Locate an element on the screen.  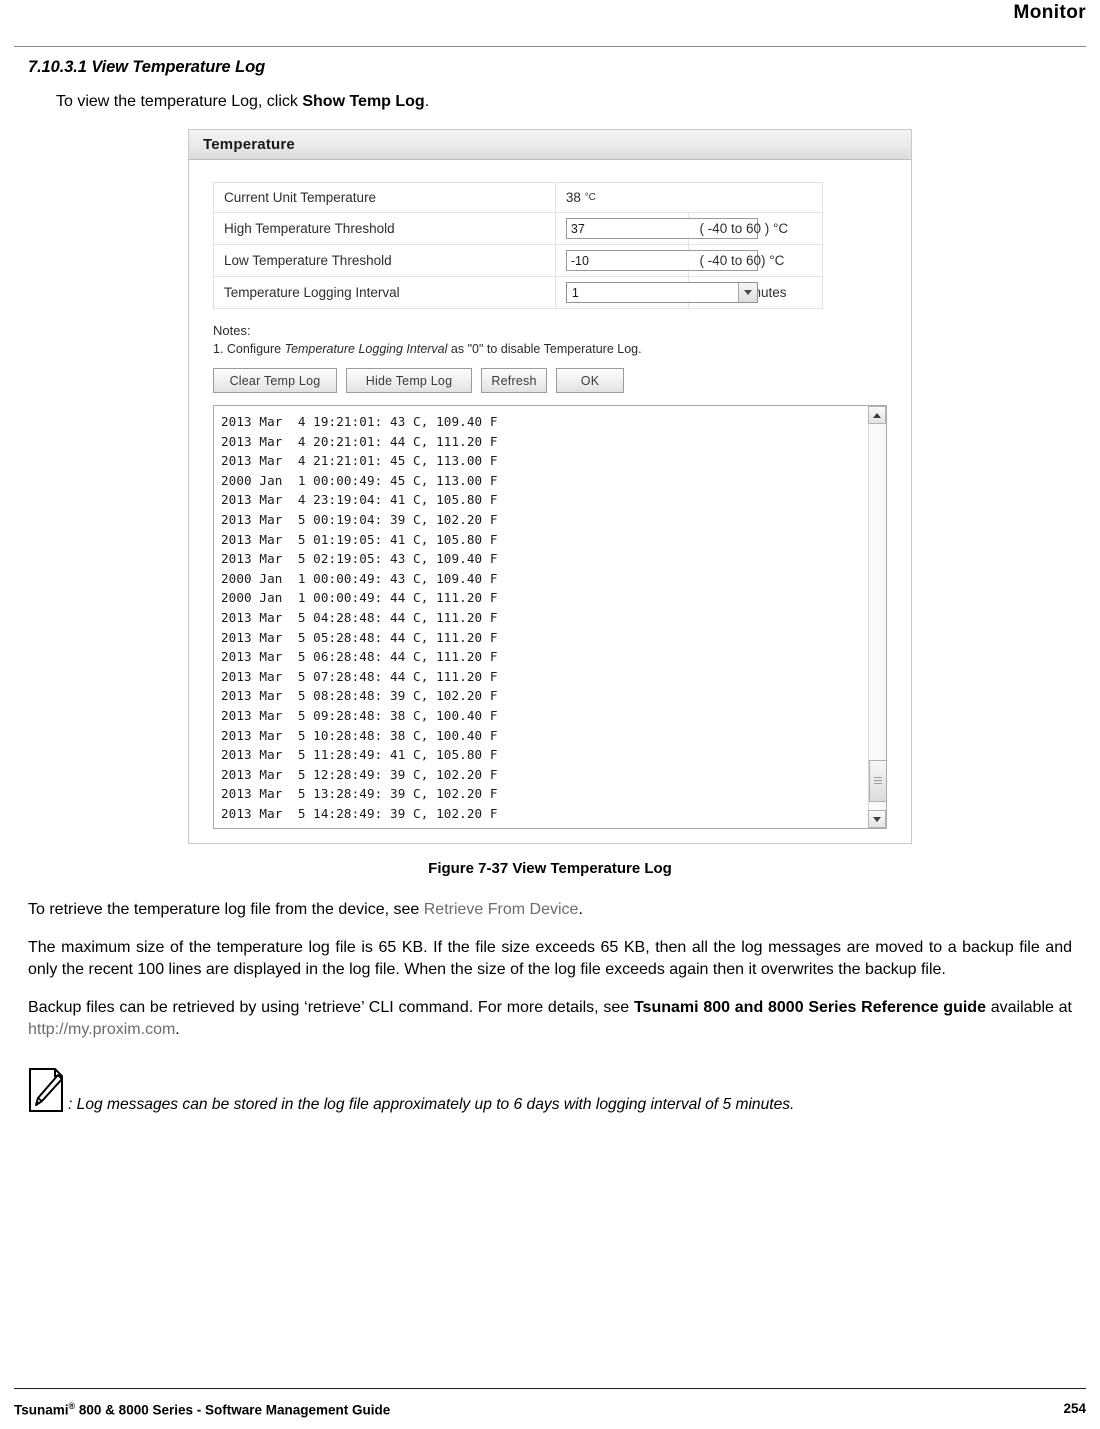
hide-temp-log-button: Hide Temp Log is located at coordinates (409, 381).